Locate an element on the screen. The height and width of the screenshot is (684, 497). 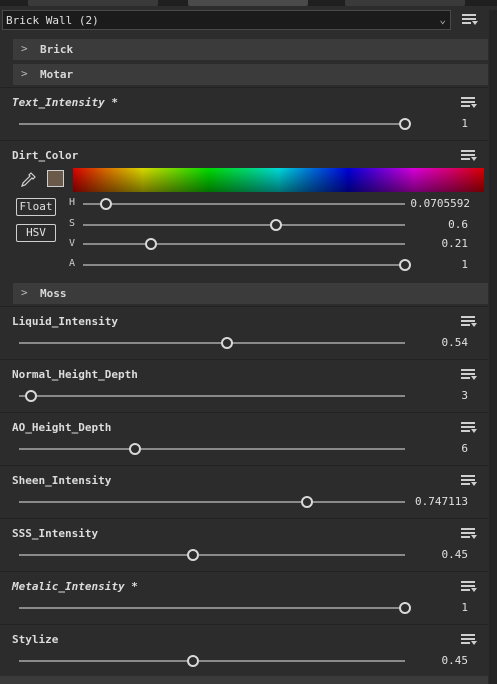
param-value: 6 is located at coordinates (428, 448).